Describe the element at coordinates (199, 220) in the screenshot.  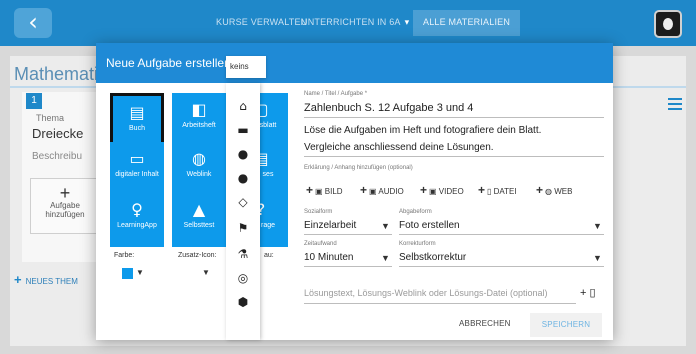
I see `type-tile-selbsttest: ▲ Selbsttest` at that location.